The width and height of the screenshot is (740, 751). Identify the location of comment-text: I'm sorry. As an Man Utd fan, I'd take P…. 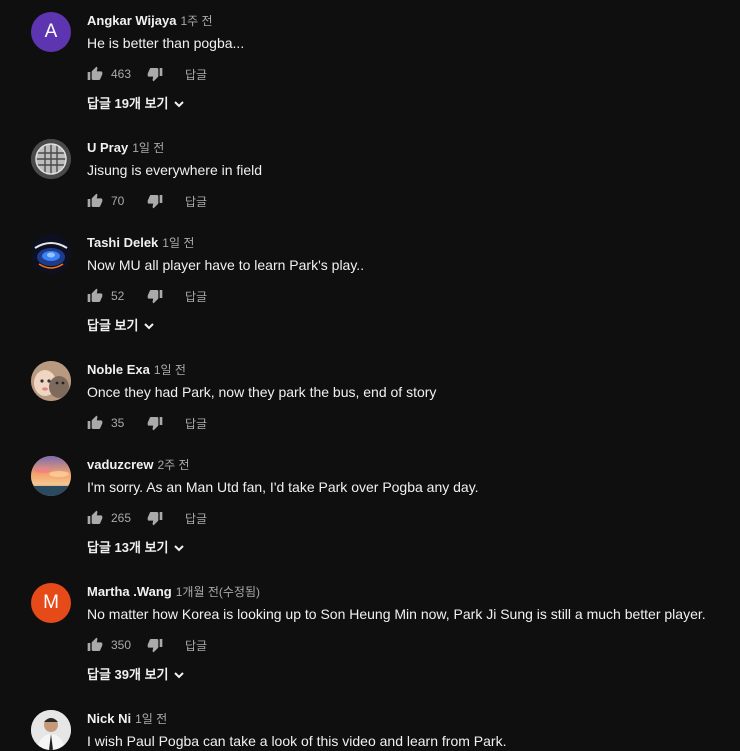
(283, 487).